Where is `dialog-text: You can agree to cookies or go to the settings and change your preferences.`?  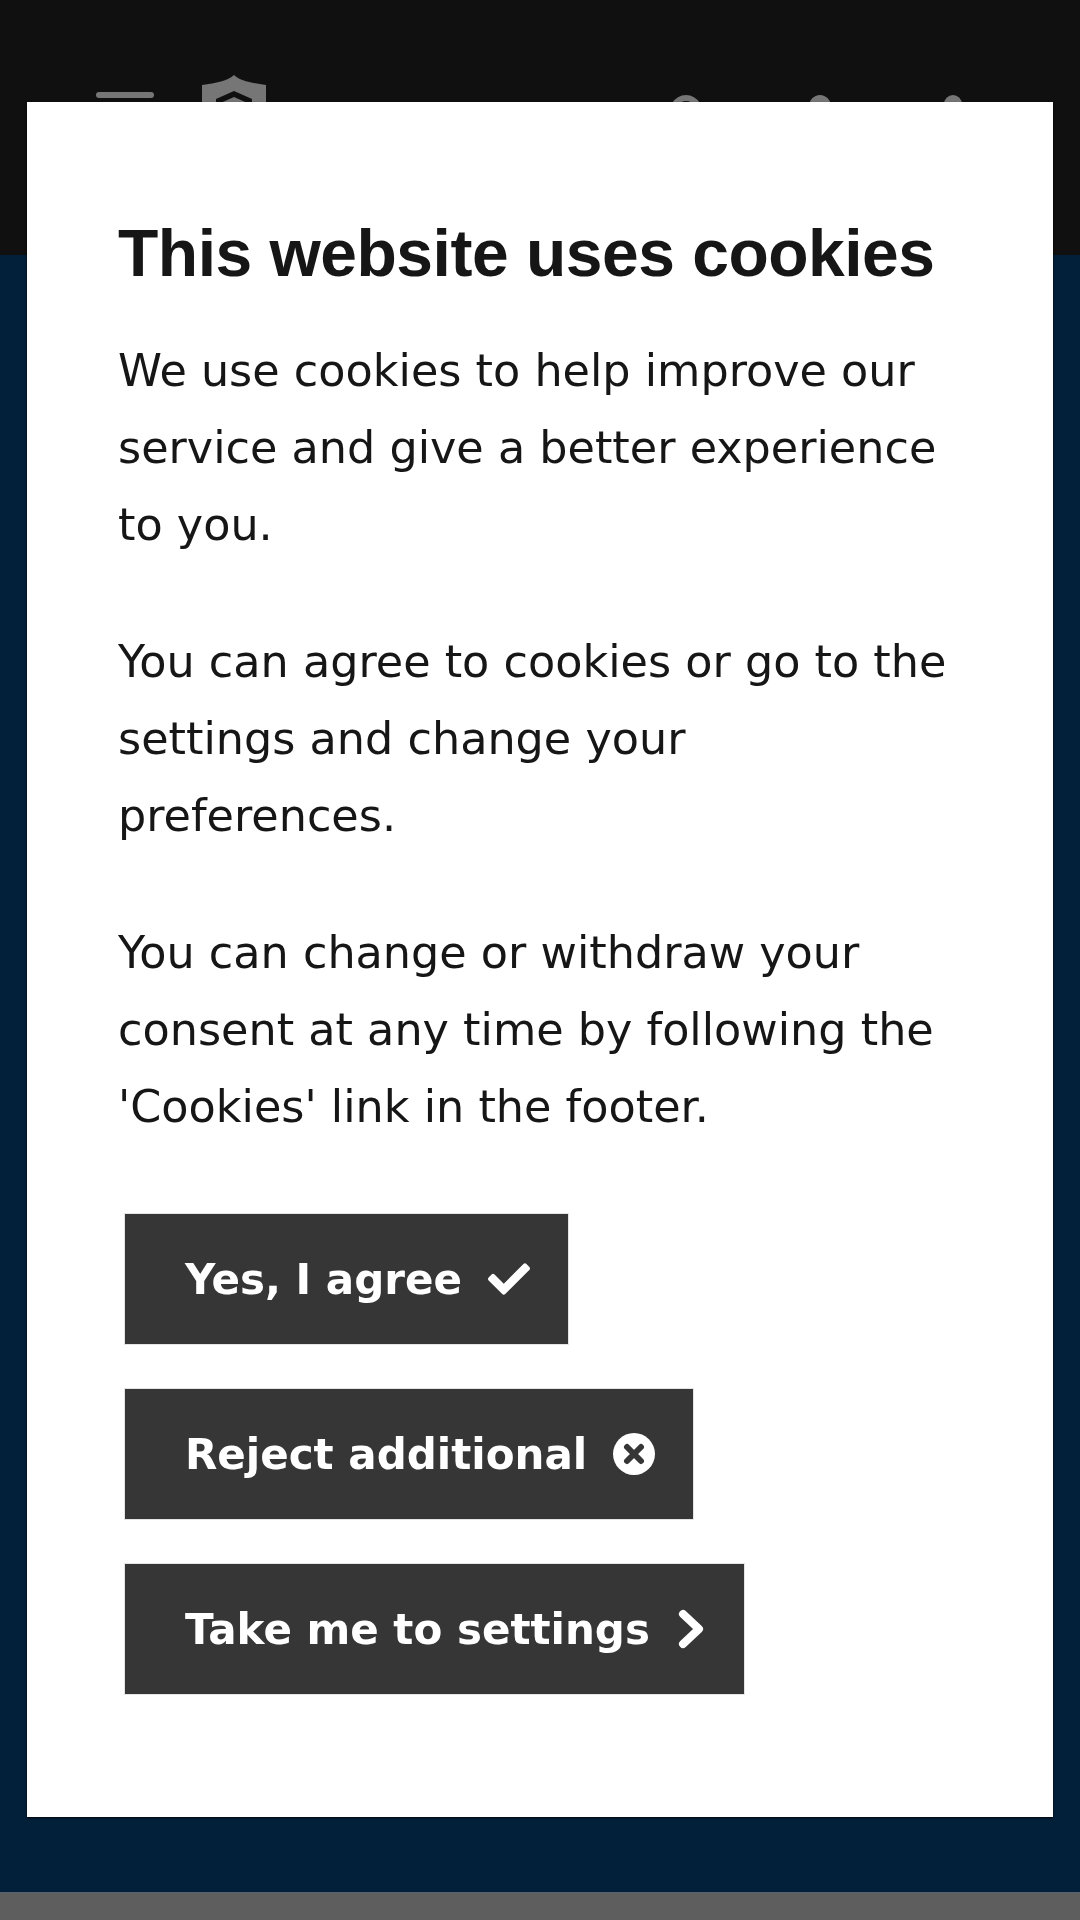
dialog-text: You can agree to cookies or go to the settings and change your preferences. is located at coordinates (533, 739).